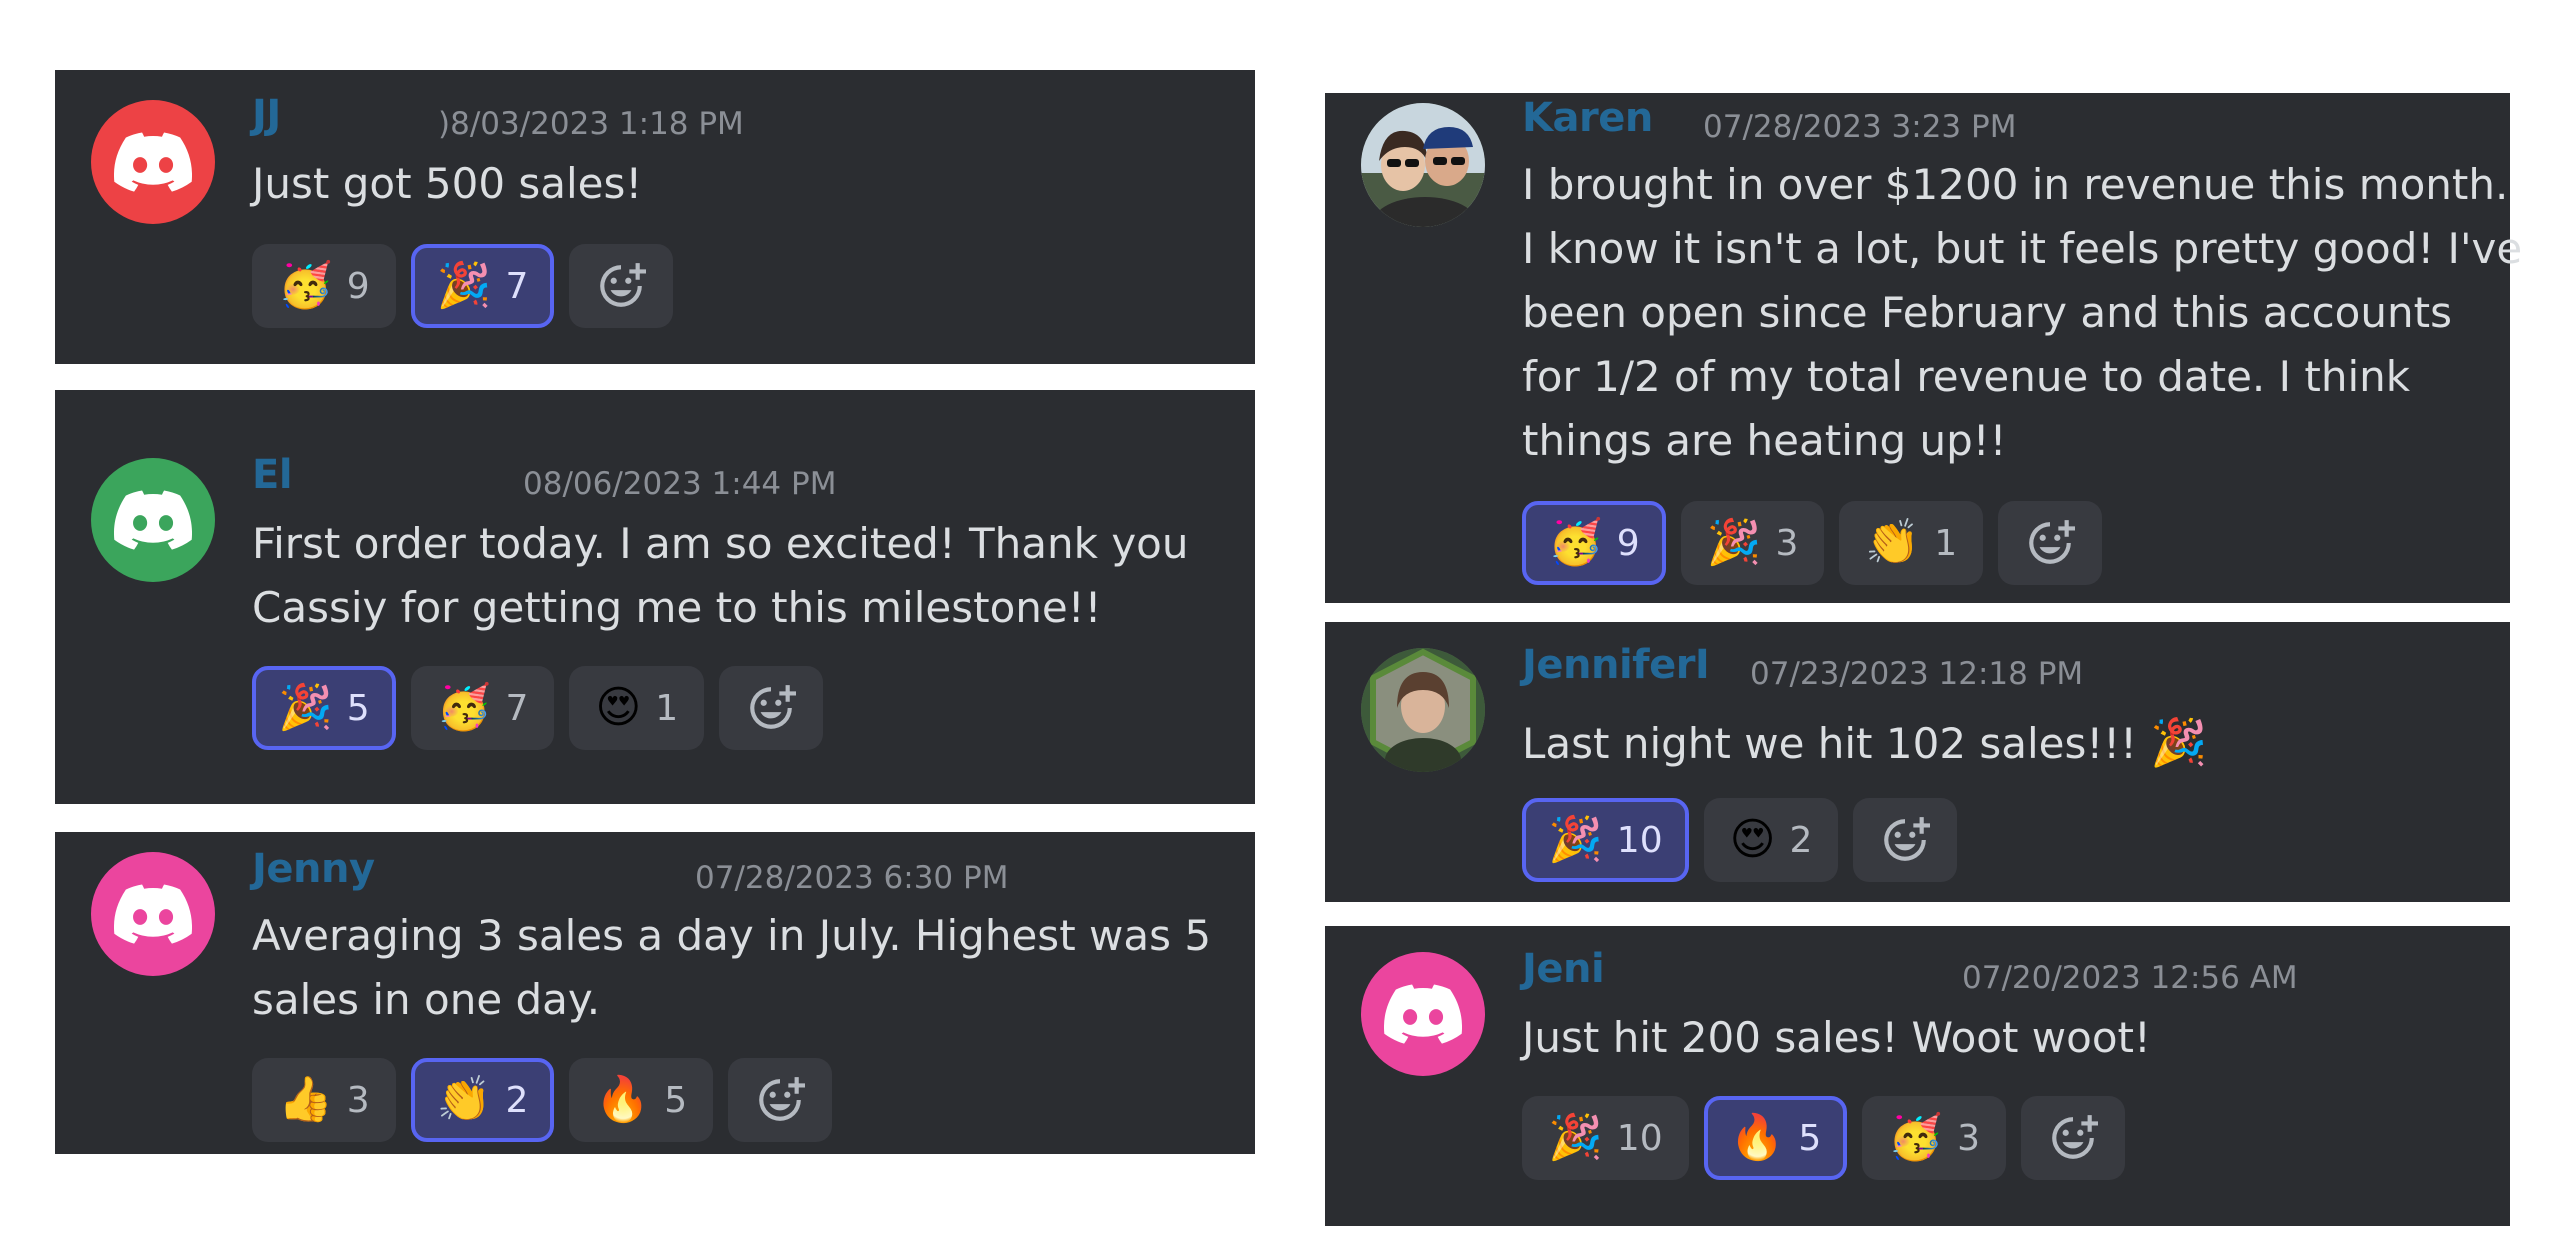 This screenshot has width=2560, height=1247. Describe the element at coordinates (680, 484) in the screenshot. I see `timestamp: 08/06/2023 1:44 PM` at that location.